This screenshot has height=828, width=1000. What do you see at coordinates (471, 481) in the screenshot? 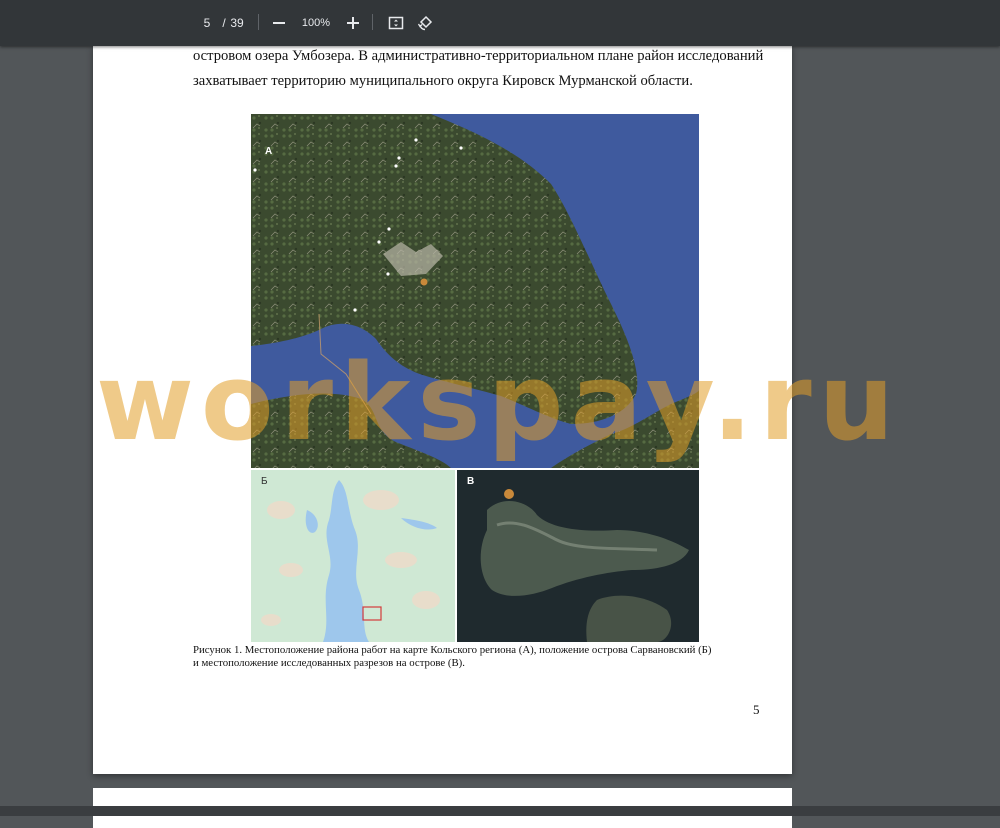
I see `map-label-c: B` at bounding box center [471, 481].